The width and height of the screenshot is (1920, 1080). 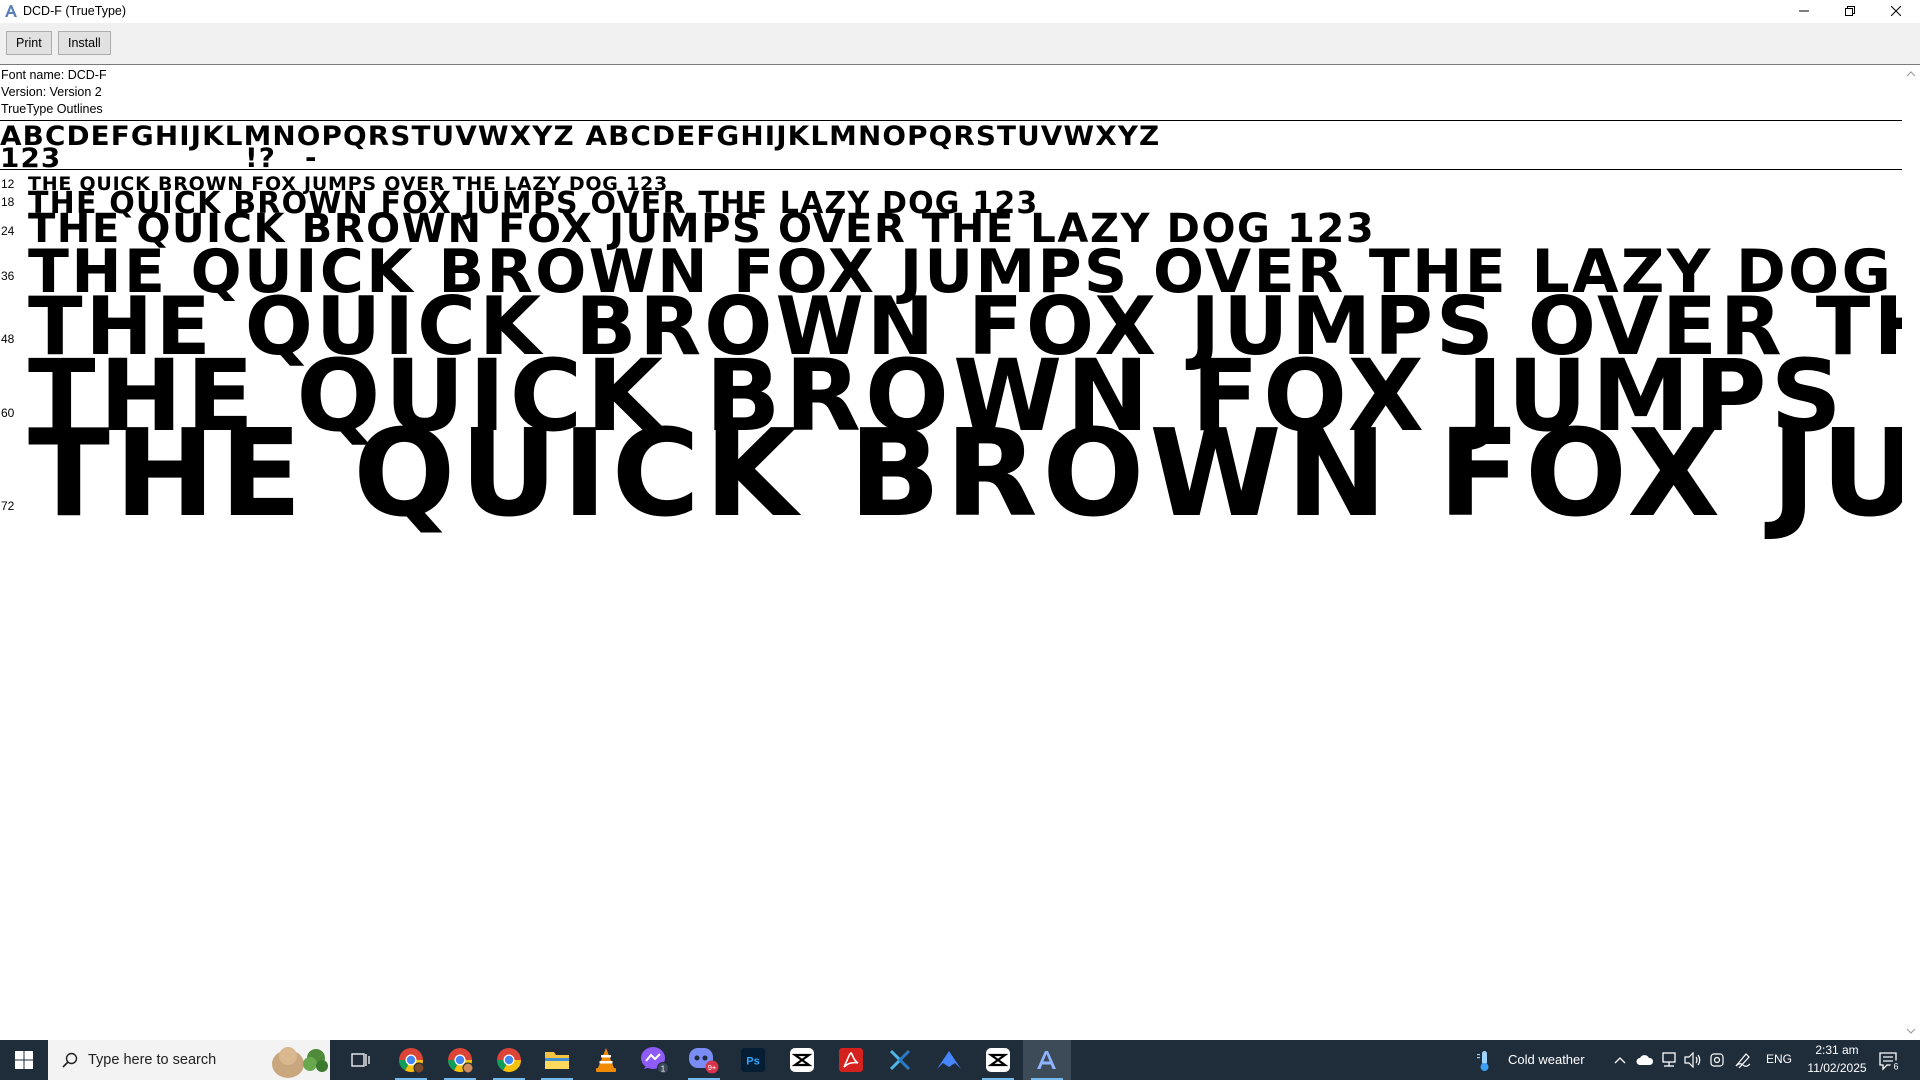 What do you see at coordinates (1693, 1060) in the screenshot?
I see `volume-icon` at bounding box center [1693, 1060].